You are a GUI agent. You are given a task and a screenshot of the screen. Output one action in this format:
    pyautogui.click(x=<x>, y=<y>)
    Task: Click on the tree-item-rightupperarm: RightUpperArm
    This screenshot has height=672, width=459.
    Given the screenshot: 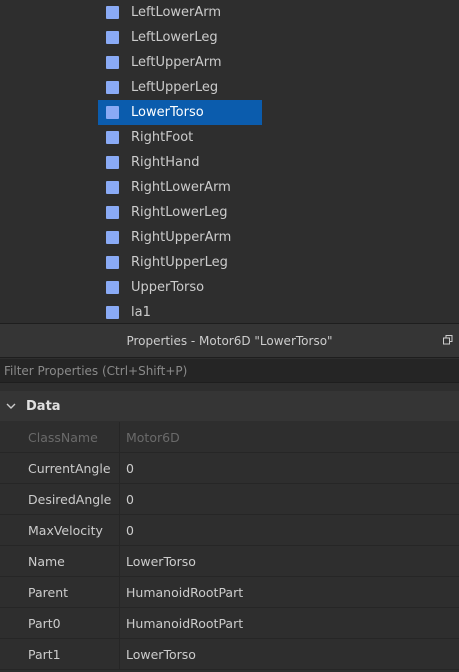 What is the action you would take?
    pyautogui.click(x=180, y=237)
    